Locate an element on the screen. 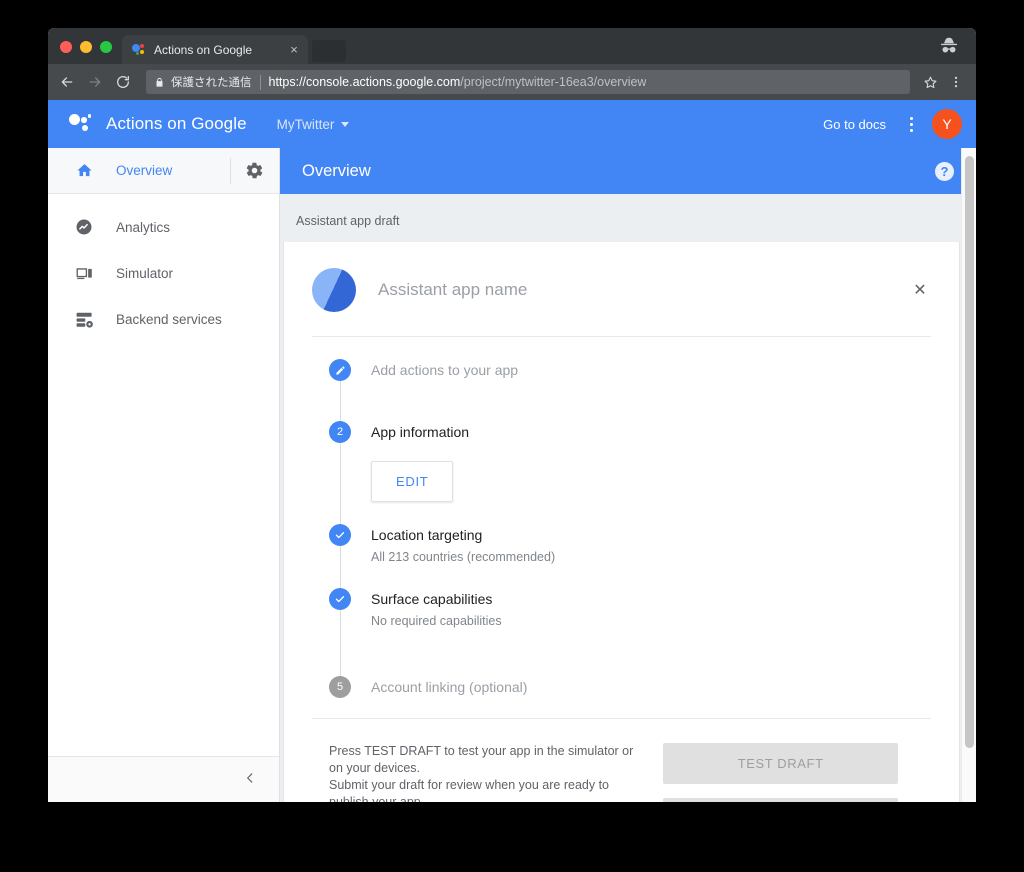 The image size is (1024, 872). header-overflow-menu-icon is located at coordinates (911, 124).